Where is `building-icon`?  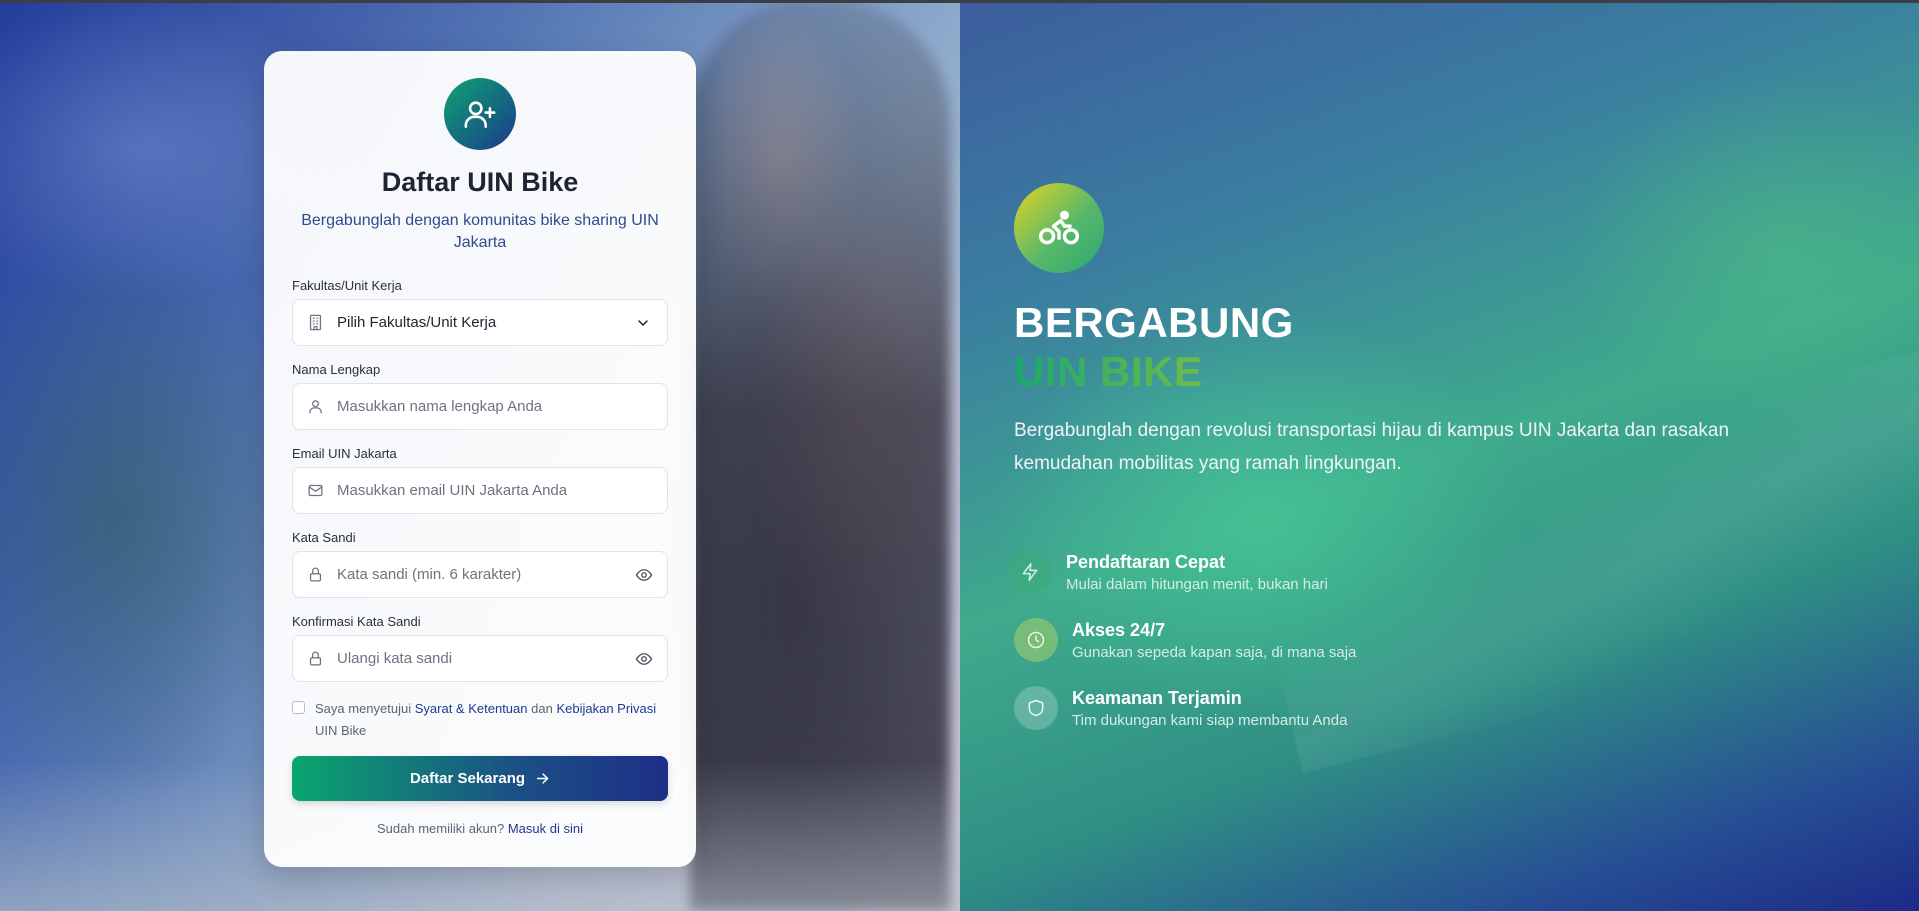
building-icon is located at coordinates (316, 323).